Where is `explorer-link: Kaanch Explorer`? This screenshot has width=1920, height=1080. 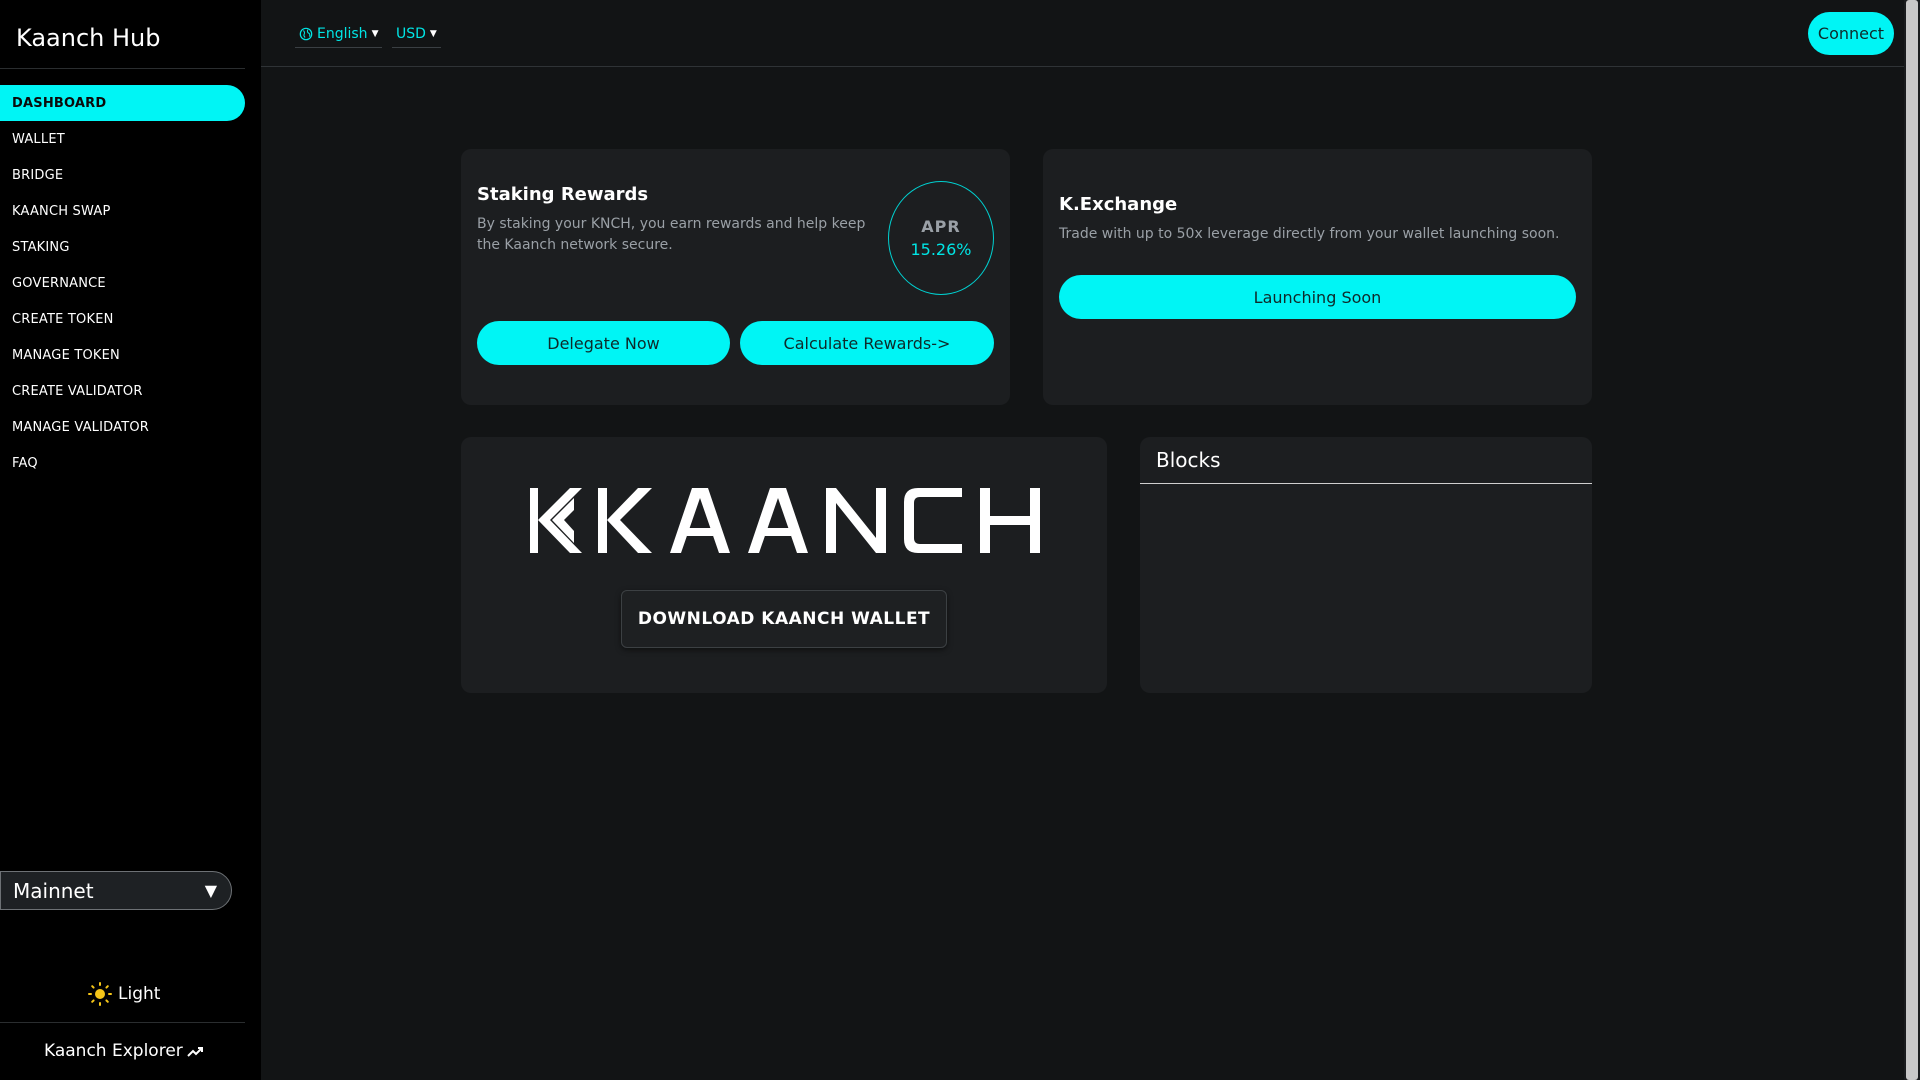 explorer-link: Kaanch Explorer is located at coordinates (124, 1051).